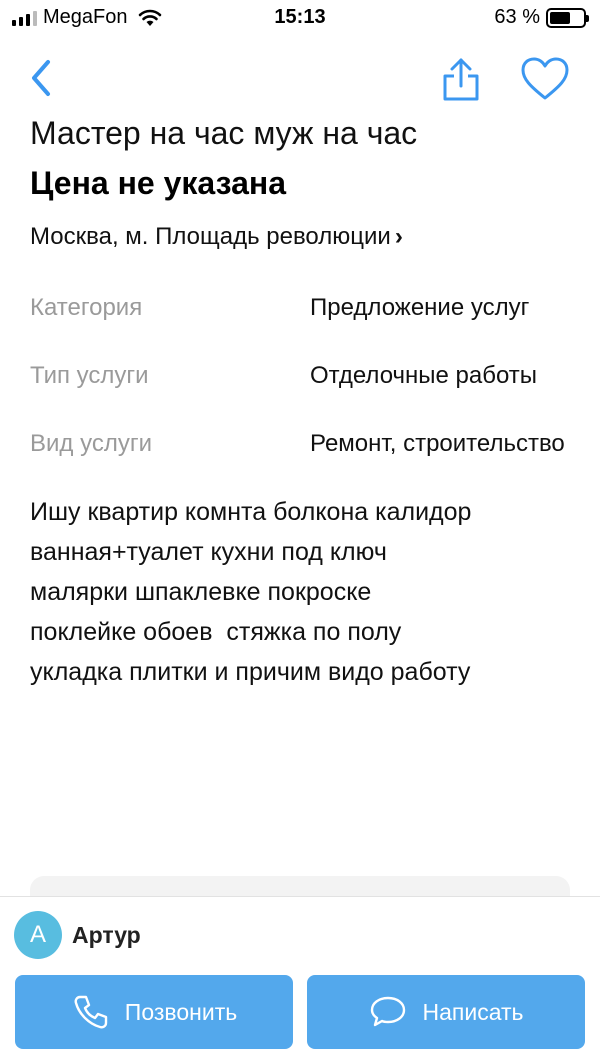 This screenshot has height=1063, width=600. I want to click on location-text: Москва, м. Площадь революции, so click(210, 236).